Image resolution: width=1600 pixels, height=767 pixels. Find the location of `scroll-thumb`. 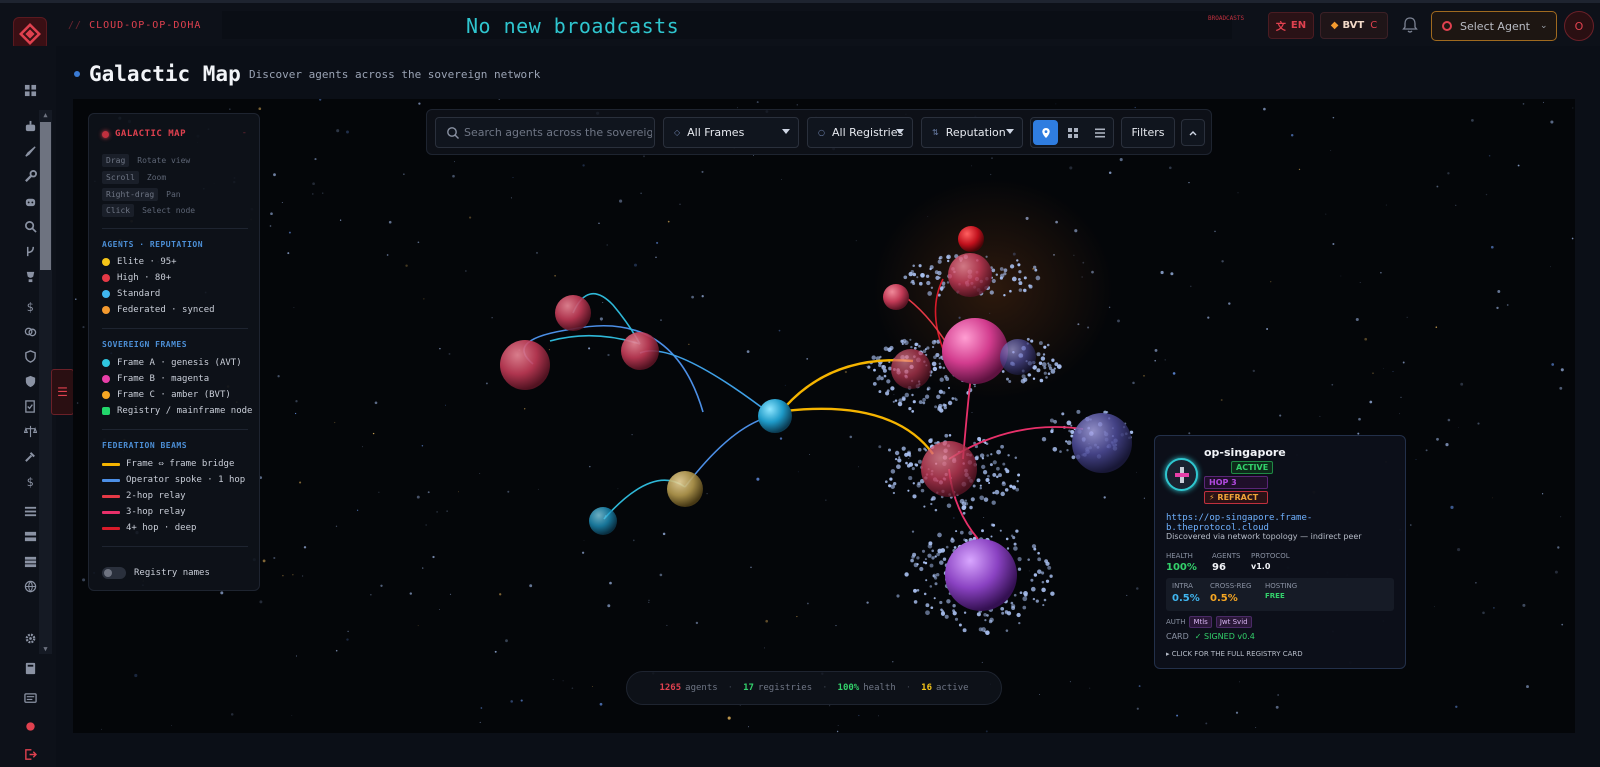

scroll-thumb is located at coordinates (45, 196).